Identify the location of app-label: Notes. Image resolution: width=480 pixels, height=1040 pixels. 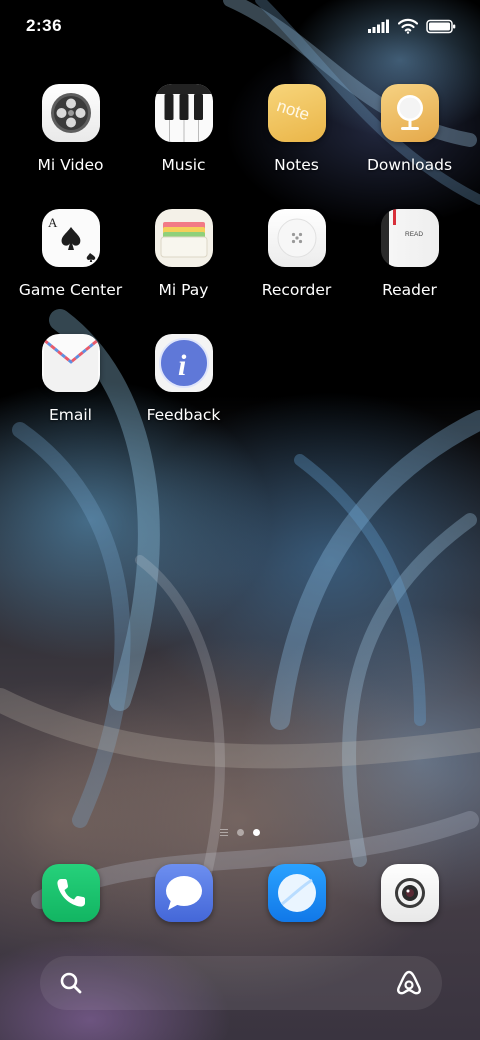
(296, 165).